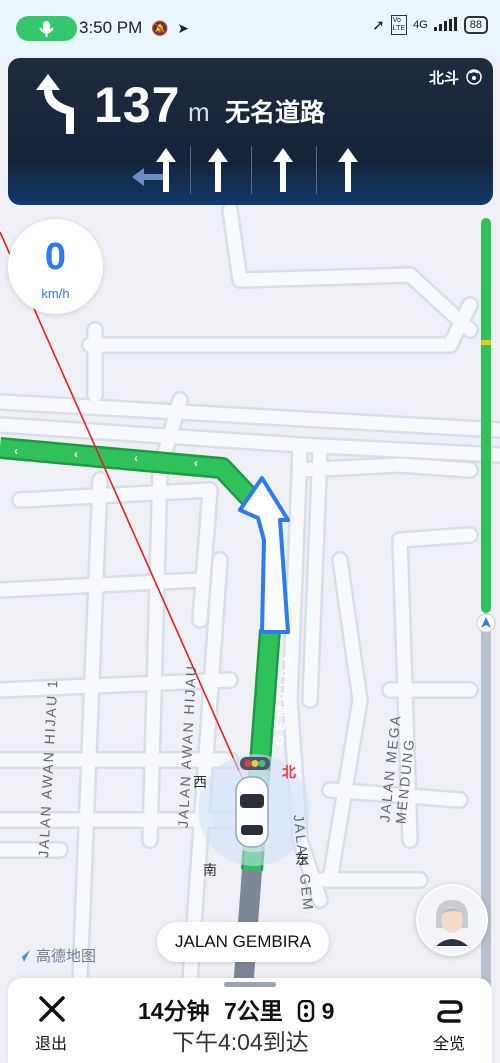 The width and height of the screenshot is (500, 1063). Describe the element at coordinates (420, 25) in the screenshot. I see `network-label: 4G` at that location.